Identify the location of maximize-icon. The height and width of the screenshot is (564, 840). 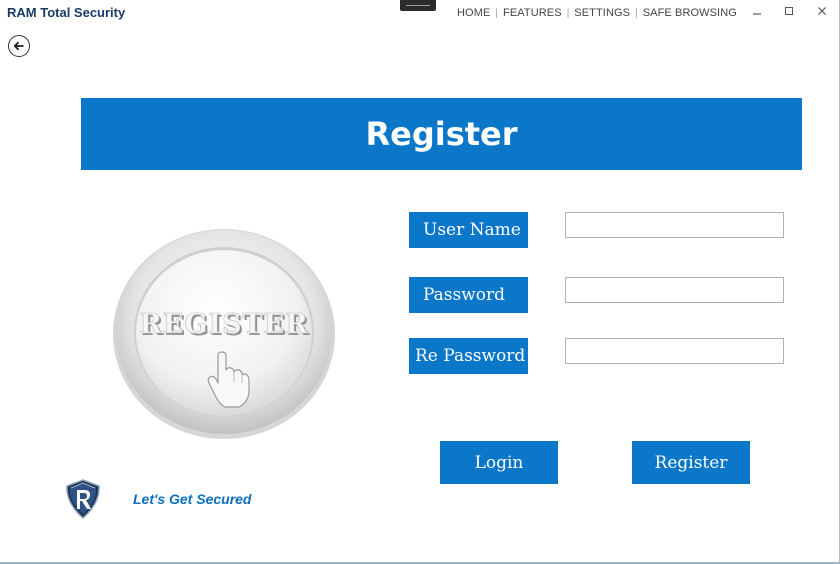
(789, 11).